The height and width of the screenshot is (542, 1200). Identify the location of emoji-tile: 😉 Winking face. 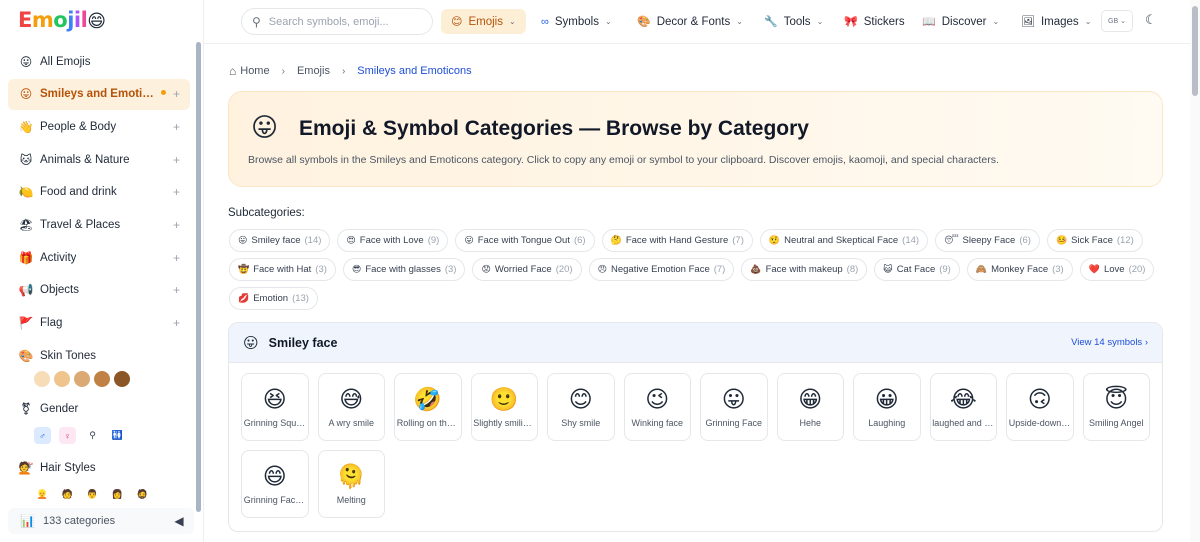
(657, 407).